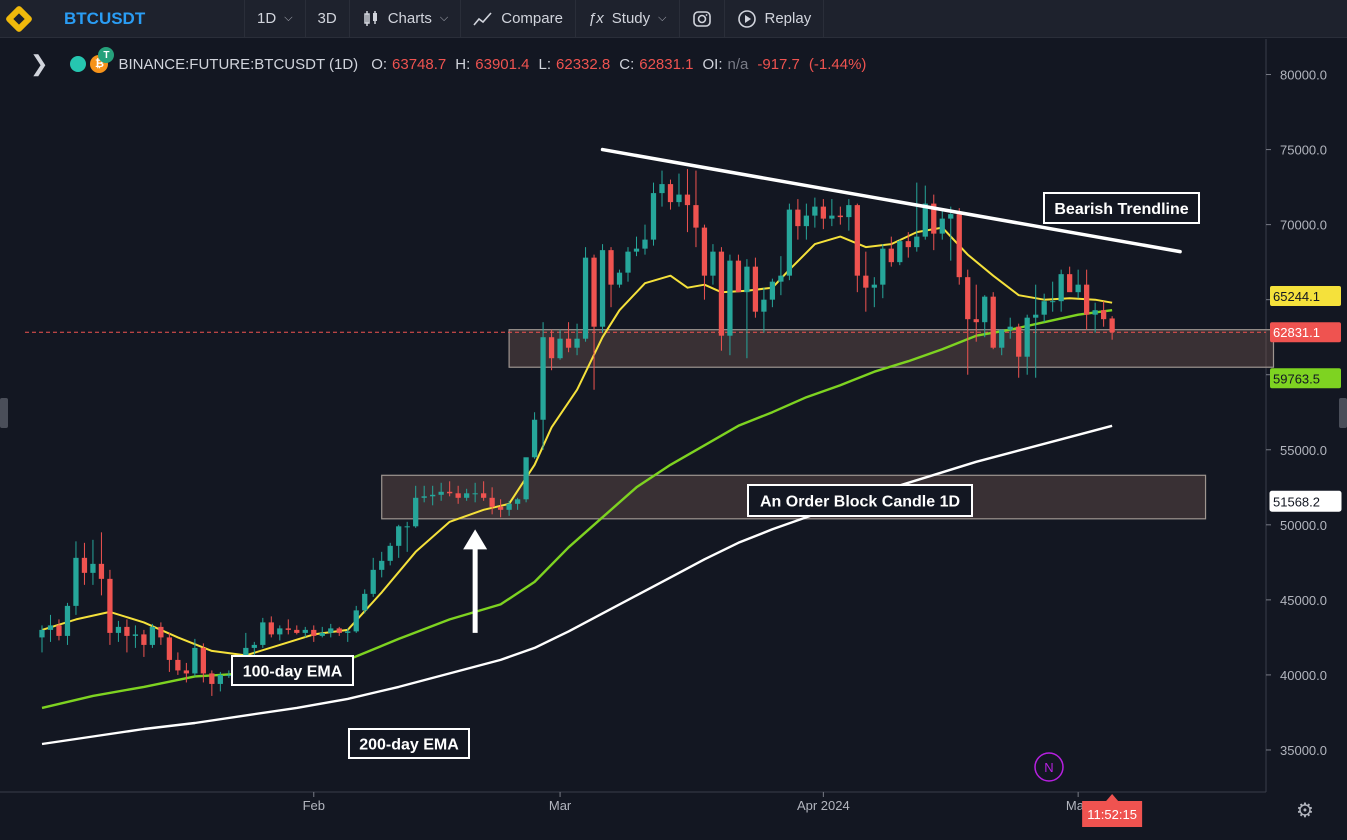  I want to click on open-label: O:, so click(379, 64).